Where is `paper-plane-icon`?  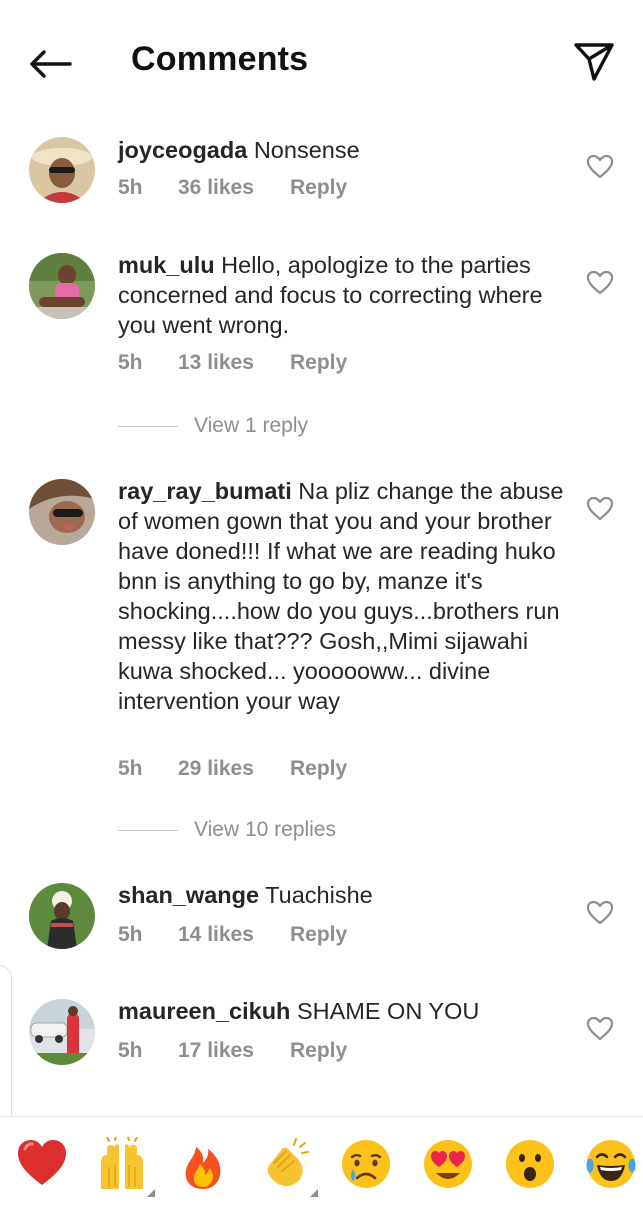
paper-plane-icon is located at coordinates (594, 62).